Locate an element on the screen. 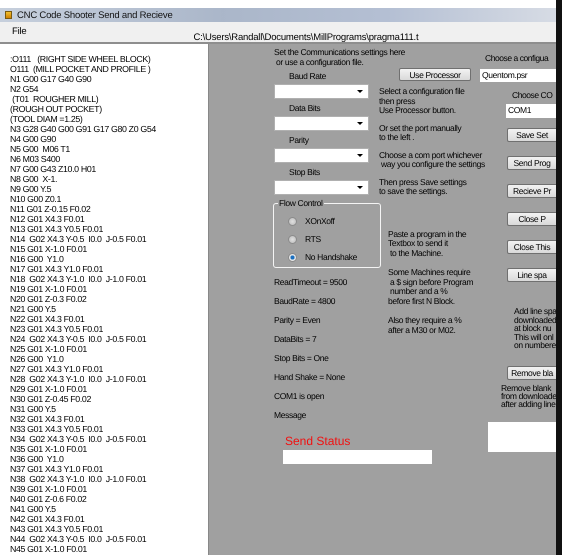 The width and height of the screenshot is (562, 555). code-line: O111 (MILL POCKET AND PROFILE ) is located at coordinates (81, 69).